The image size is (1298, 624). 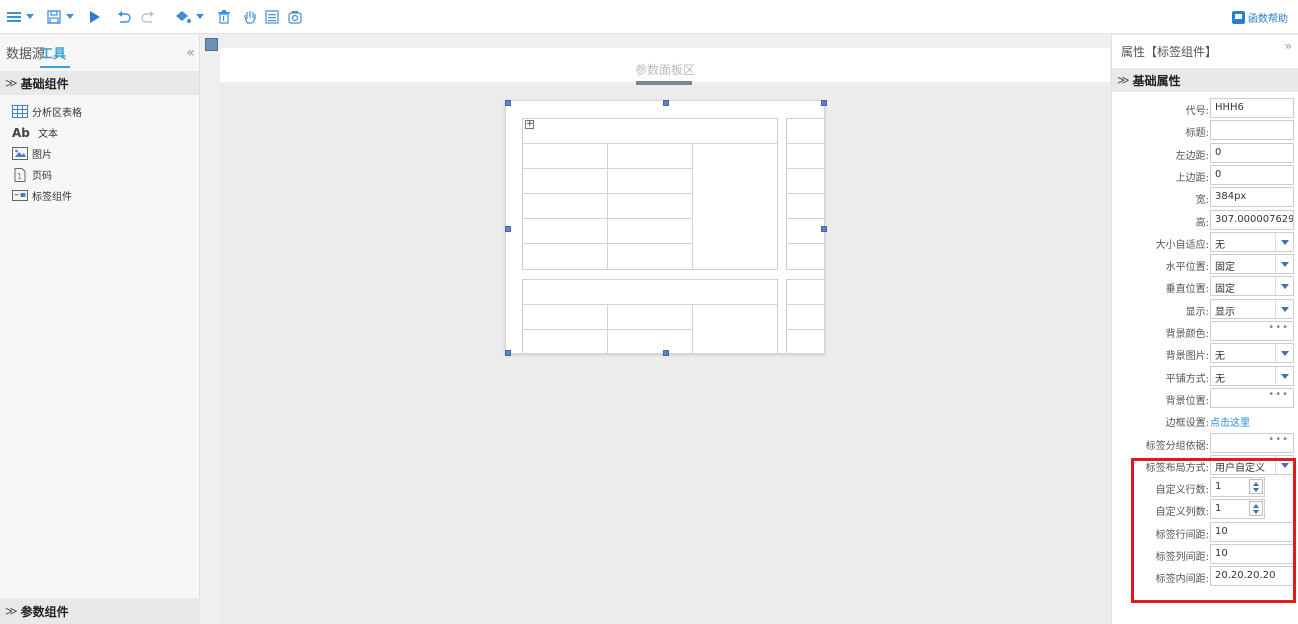 What do you see at coordinates (1288, 46) in the screenshot?
I see `collapse-right-icon: »` at bounding box center [1288, 46].